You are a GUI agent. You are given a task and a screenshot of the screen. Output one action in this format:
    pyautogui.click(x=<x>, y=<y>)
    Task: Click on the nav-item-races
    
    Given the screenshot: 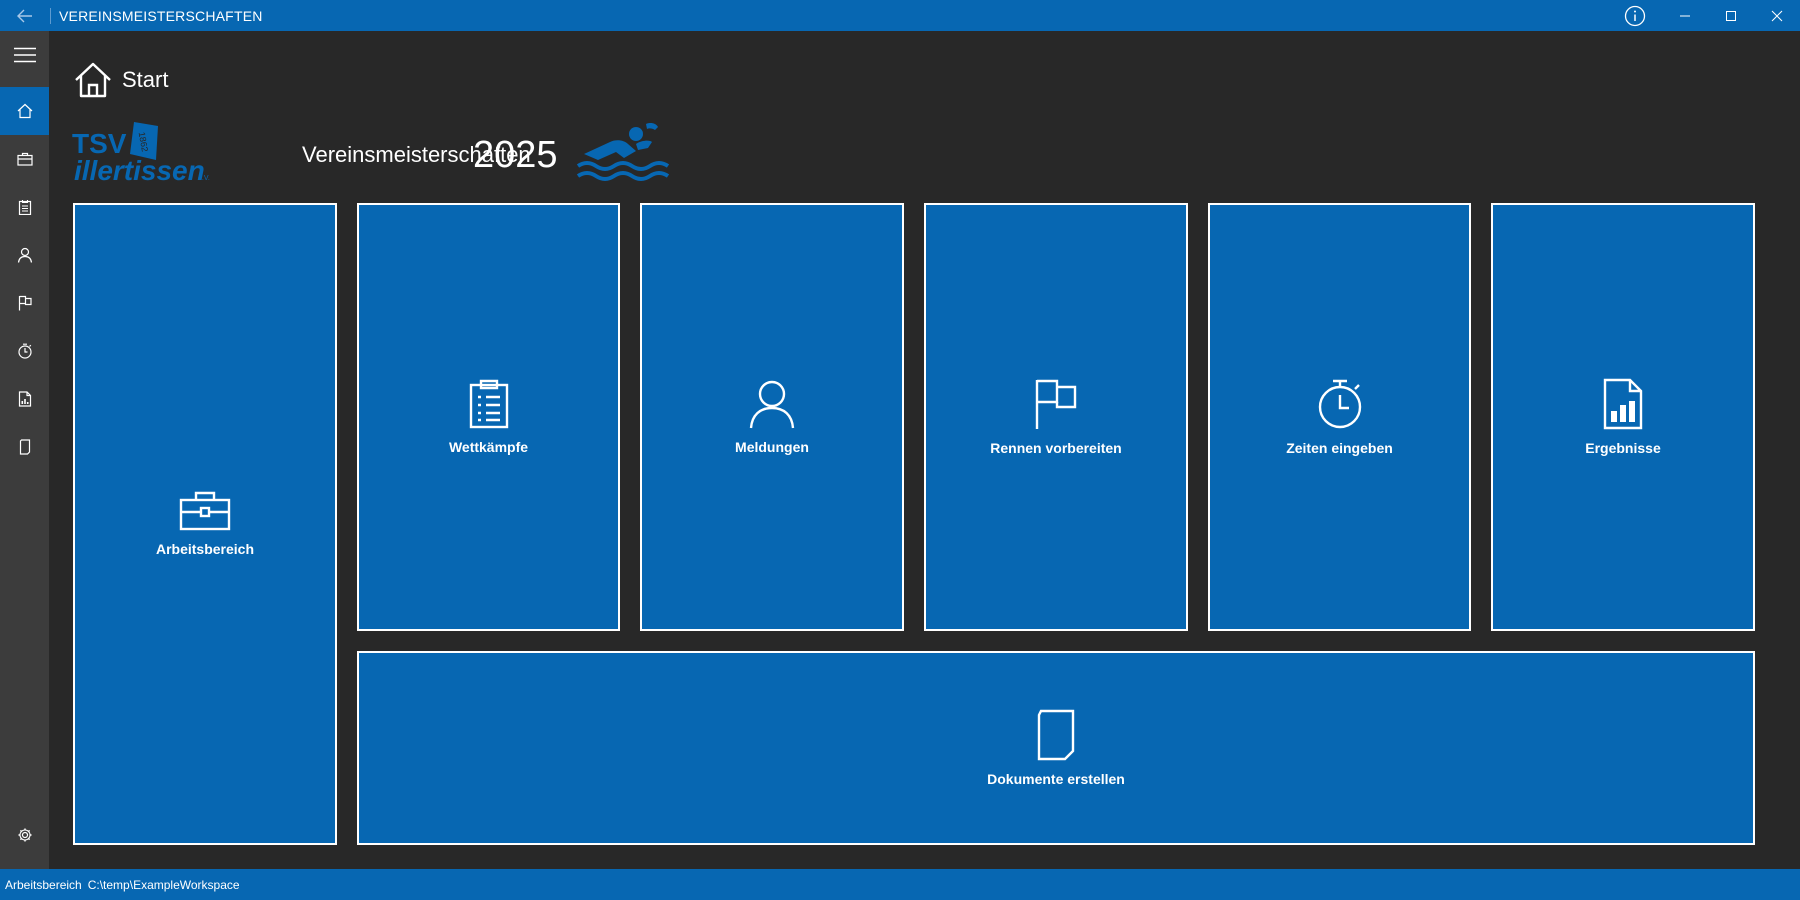 What is the action you would take?
    pyautogui.click(x=24, y=303)
    